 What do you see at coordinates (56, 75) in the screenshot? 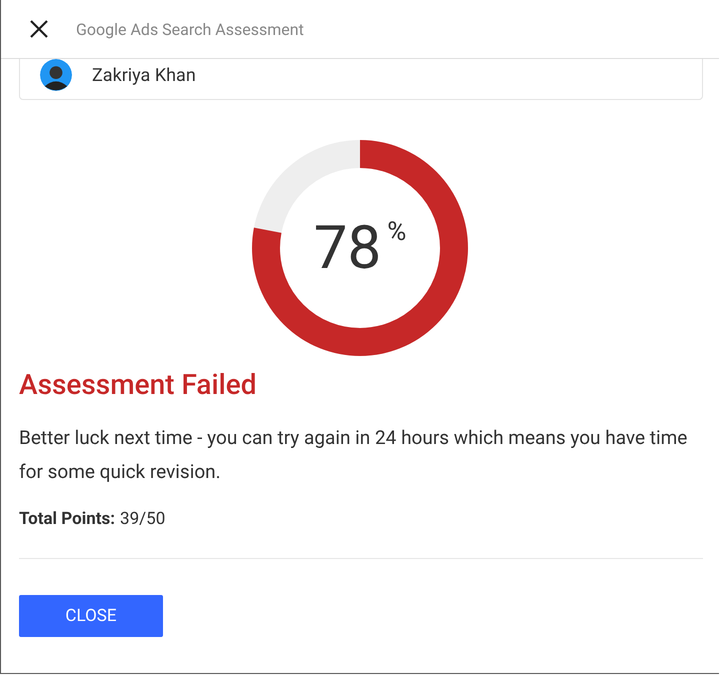
I see `avatar-icon` at bounding box center [56, 75].